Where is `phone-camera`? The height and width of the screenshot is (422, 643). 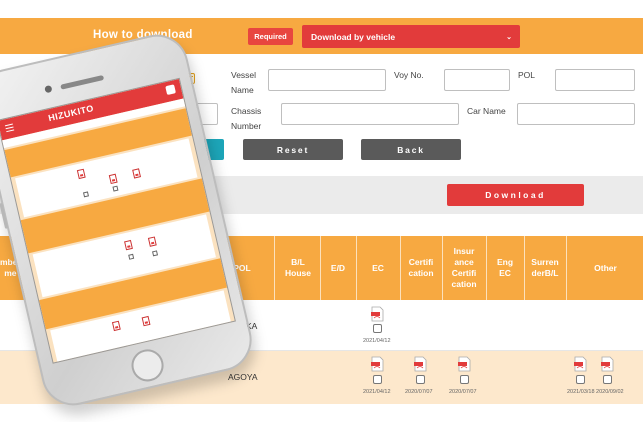 phone-camera is located at coordinates (48, 89).